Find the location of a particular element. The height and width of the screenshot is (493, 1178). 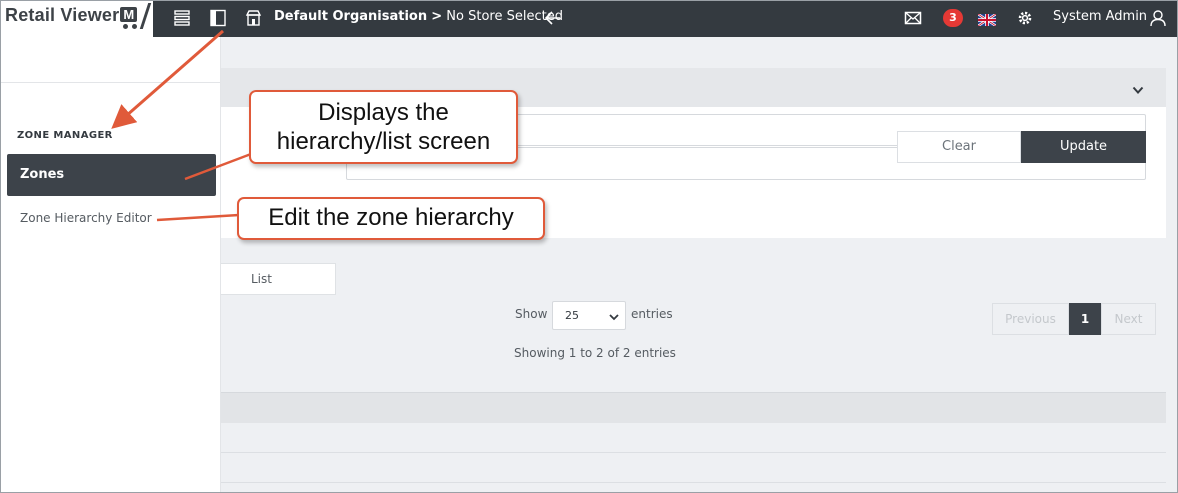

mail-icon is located at coordinates (913, 20).